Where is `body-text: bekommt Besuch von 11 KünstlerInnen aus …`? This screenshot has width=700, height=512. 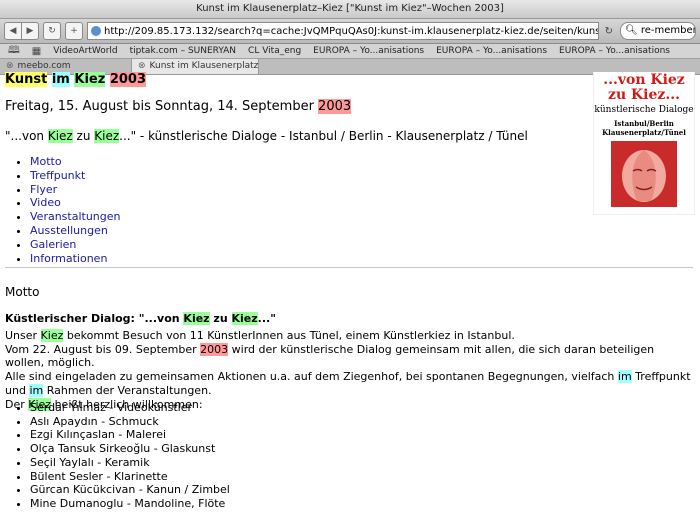
body-text: bekommt Besuch von 11 KünstlerInnen aus … is located at coordinates (289, 335).